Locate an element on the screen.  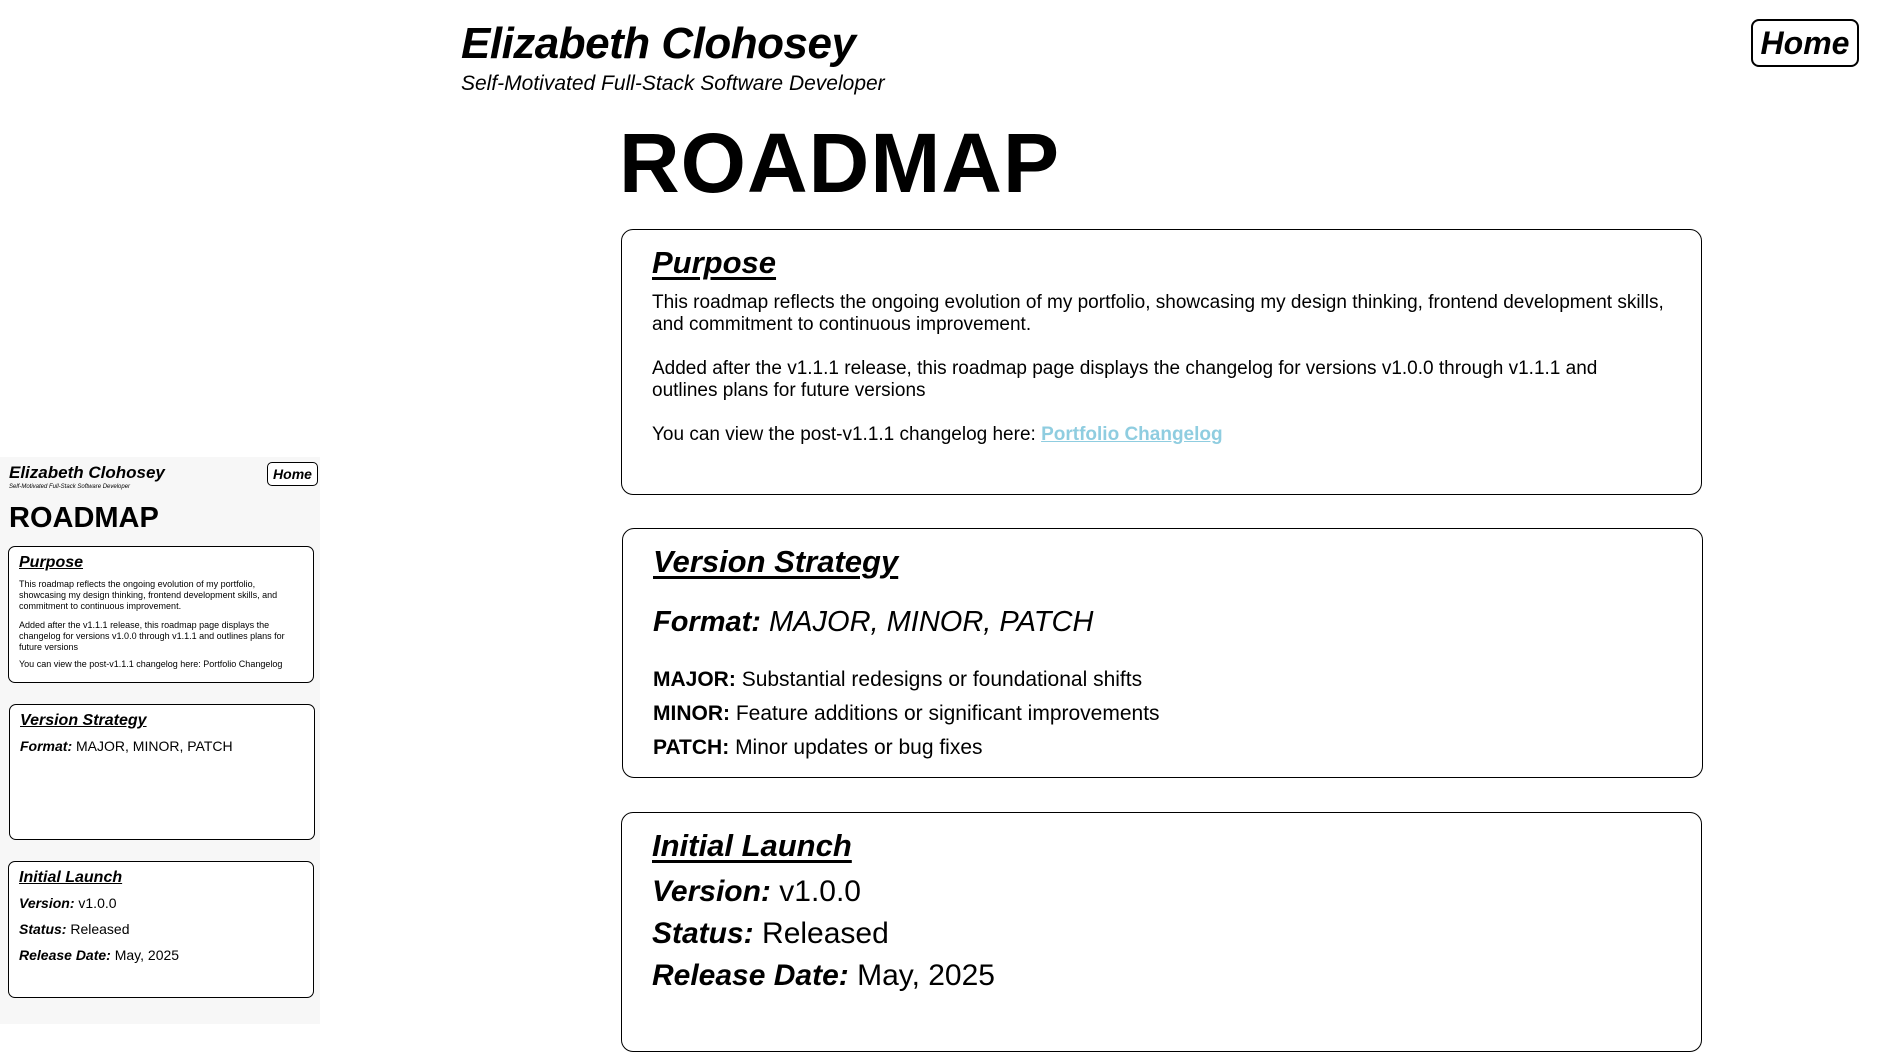
mobile-version-strategy-heading: Version Strategy is located at coordinates (83, 720).